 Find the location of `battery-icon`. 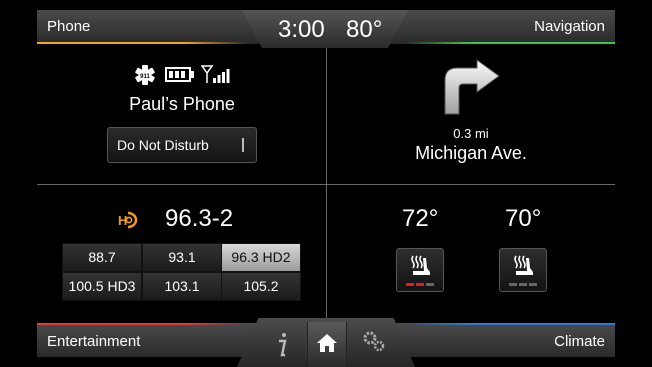

battery-icon is located at coordinates (179, 74).